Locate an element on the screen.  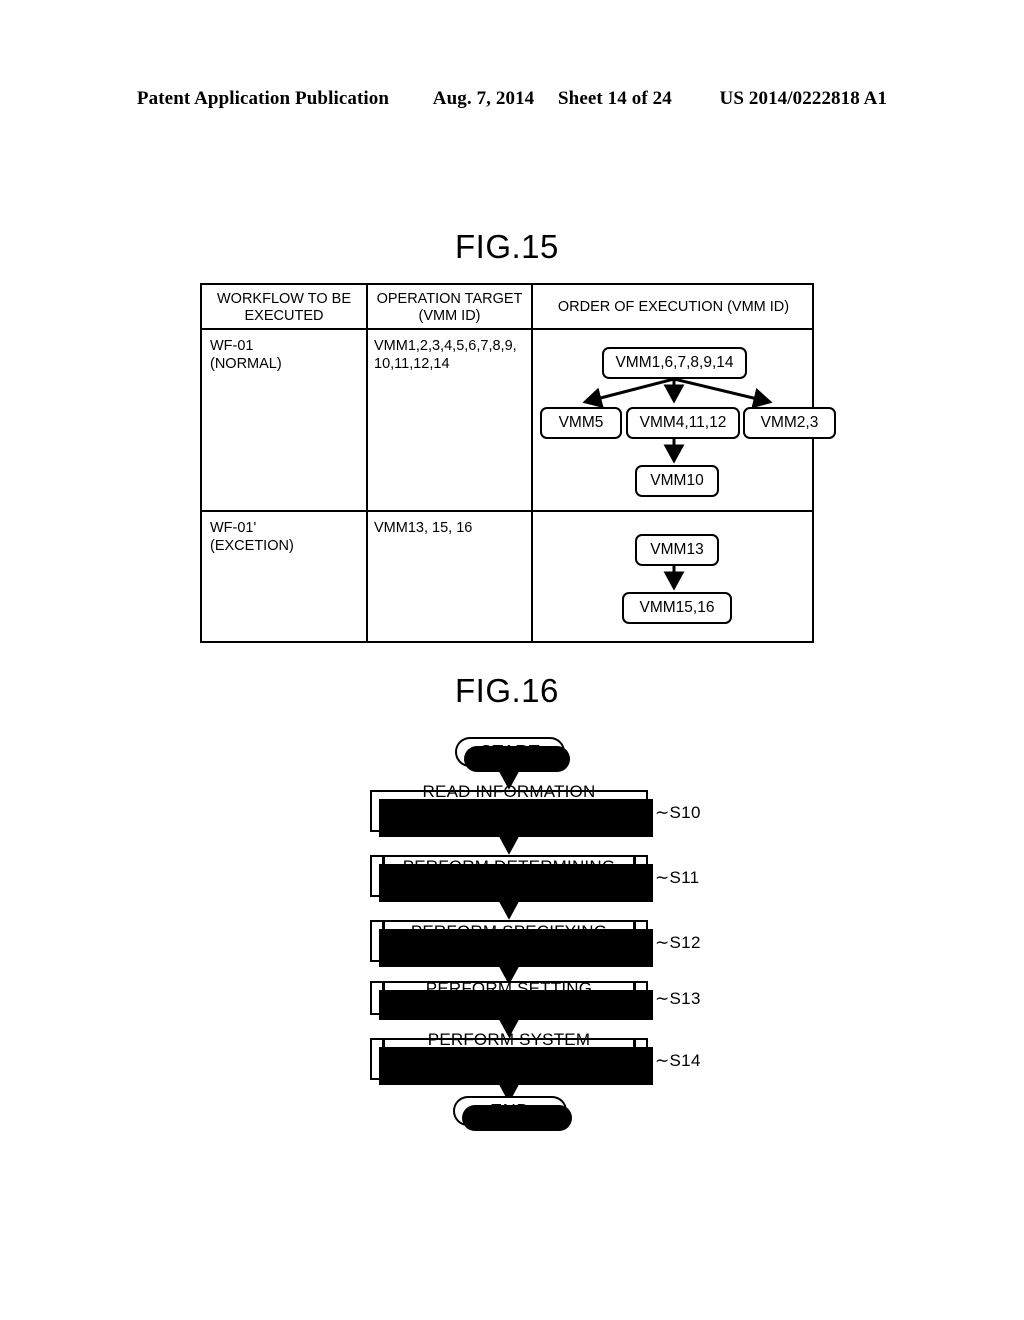
figure-15-title: FIG.15 is located at coordinates (507, 246).